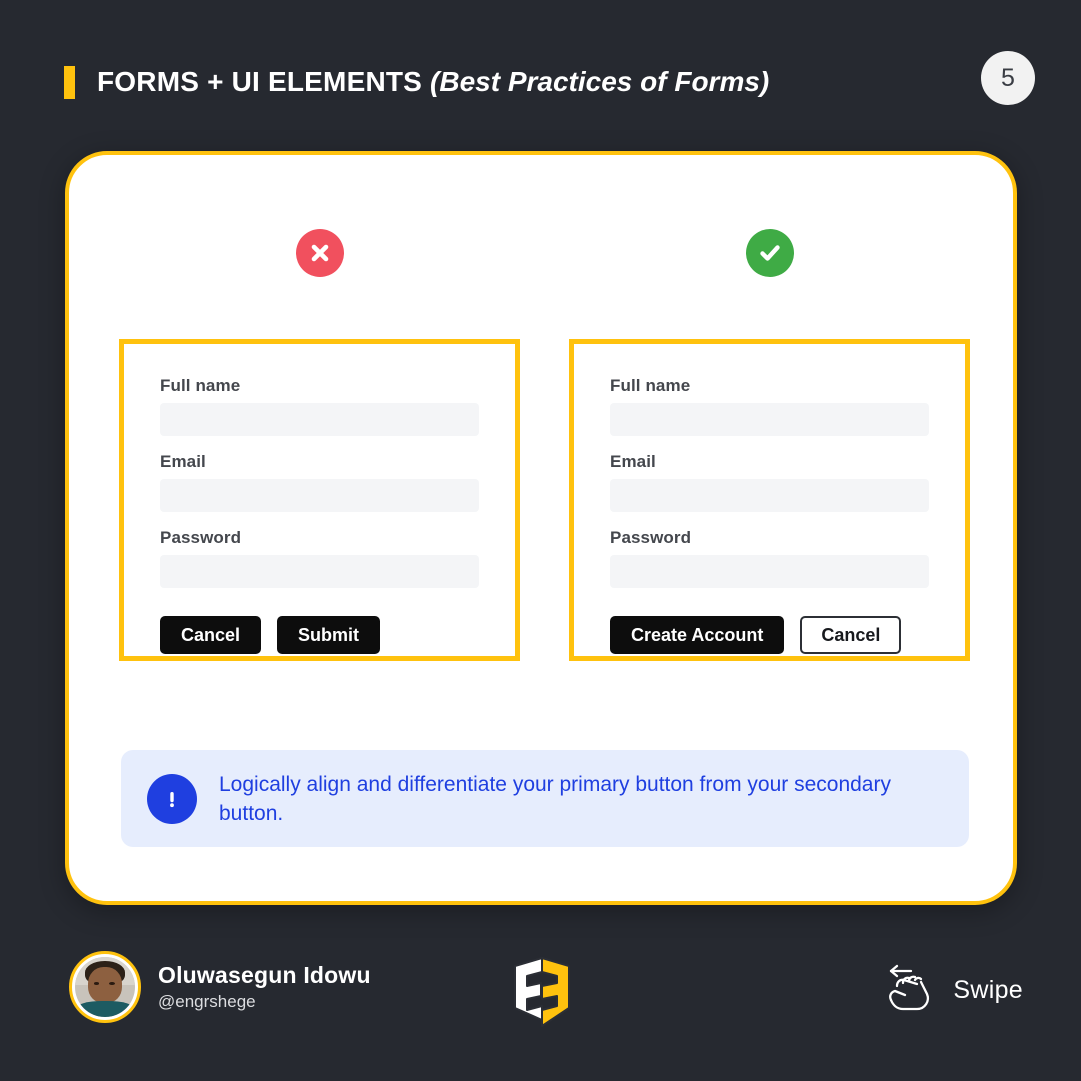 The image size is (1081, 1081). I want to click on form-fields-bad: Full name Email Password Cancel Submit, so click(319, 499).